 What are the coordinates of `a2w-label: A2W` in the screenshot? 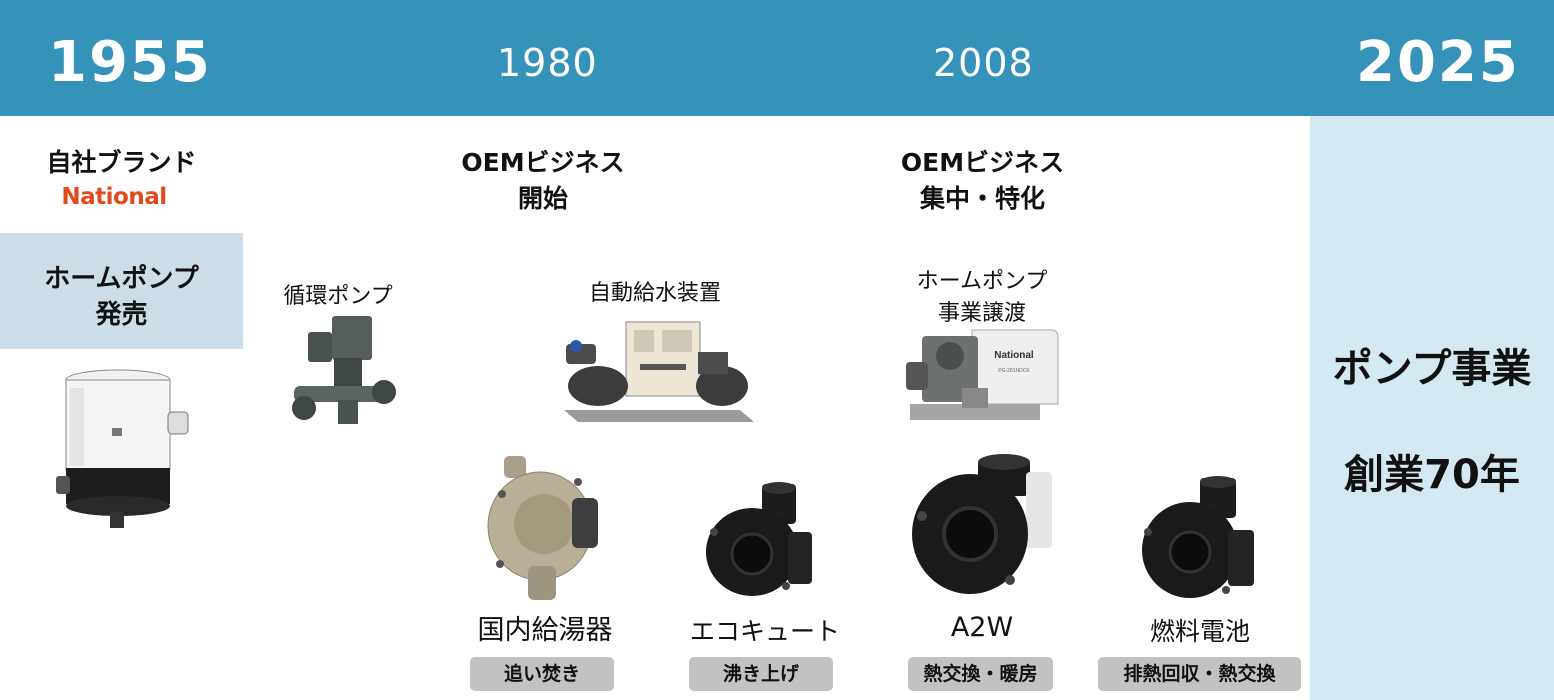 It's located at (982, 627).